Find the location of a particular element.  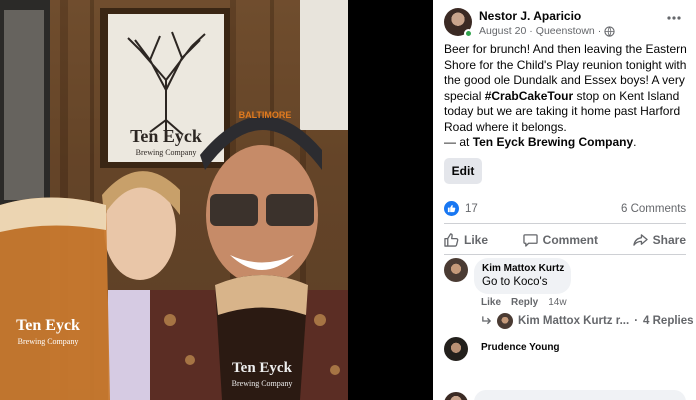

share-button: Share is located at coordinates (659, 240).